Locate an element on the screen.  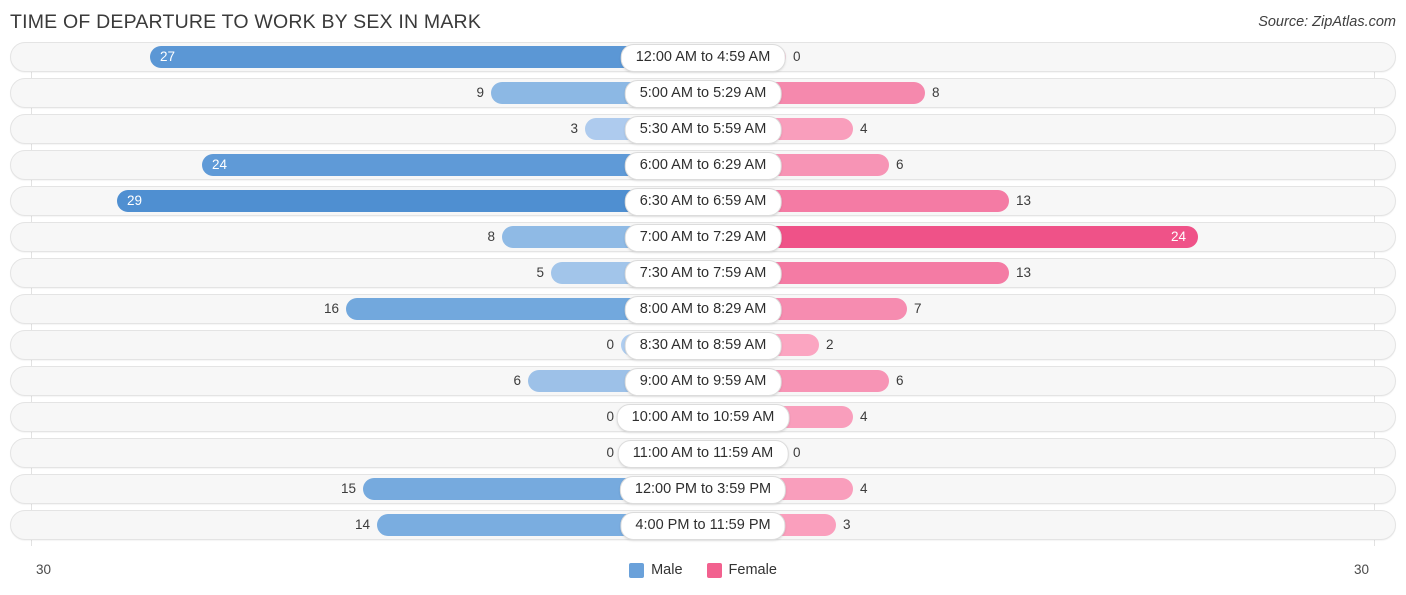
legend-label: Male is located at coordinates (667, 570).